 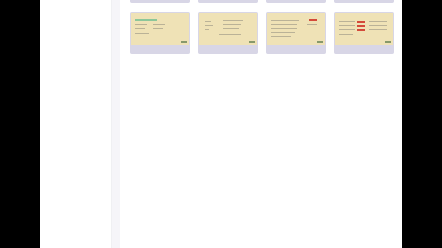 What do you see at coordinates (116, 124) in the screenshot?
I see `panel-divider` at bounding box center [116, 124].